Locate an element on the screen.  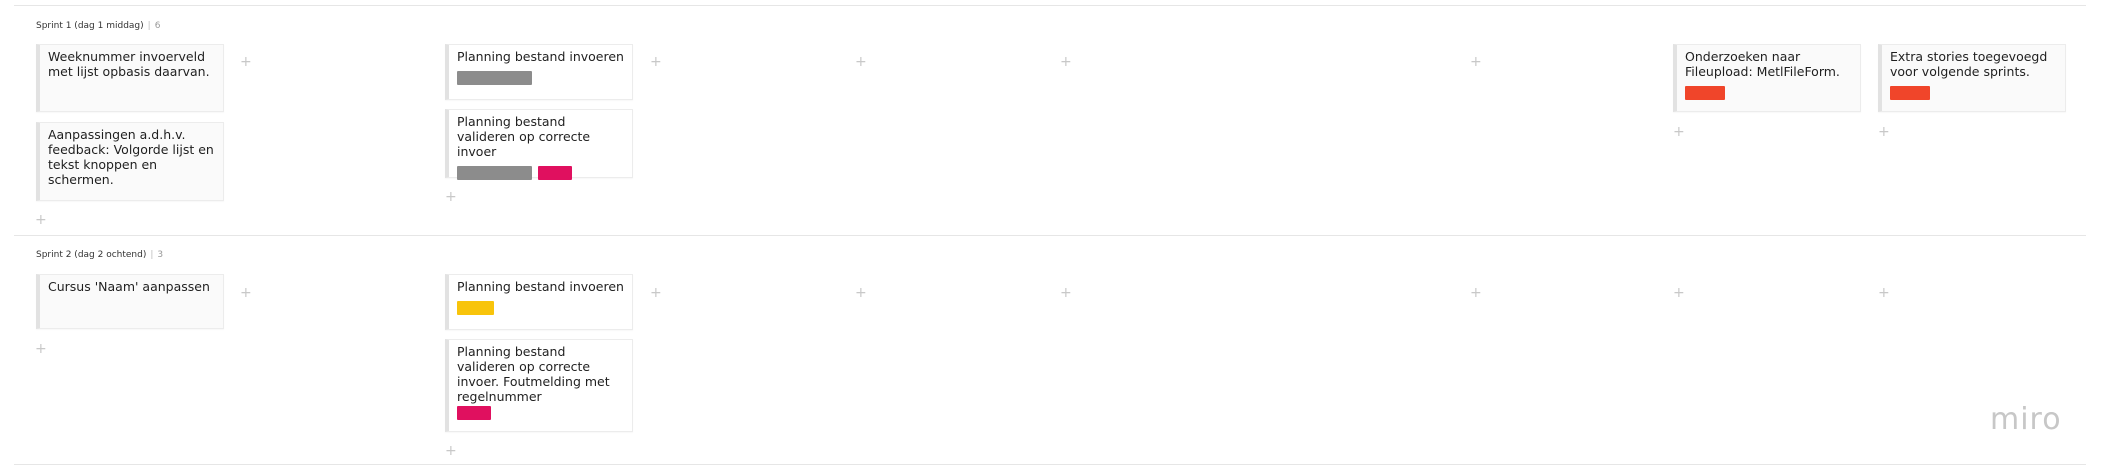
swimlane-card-count: 6 is located at coordinates (157, 26).